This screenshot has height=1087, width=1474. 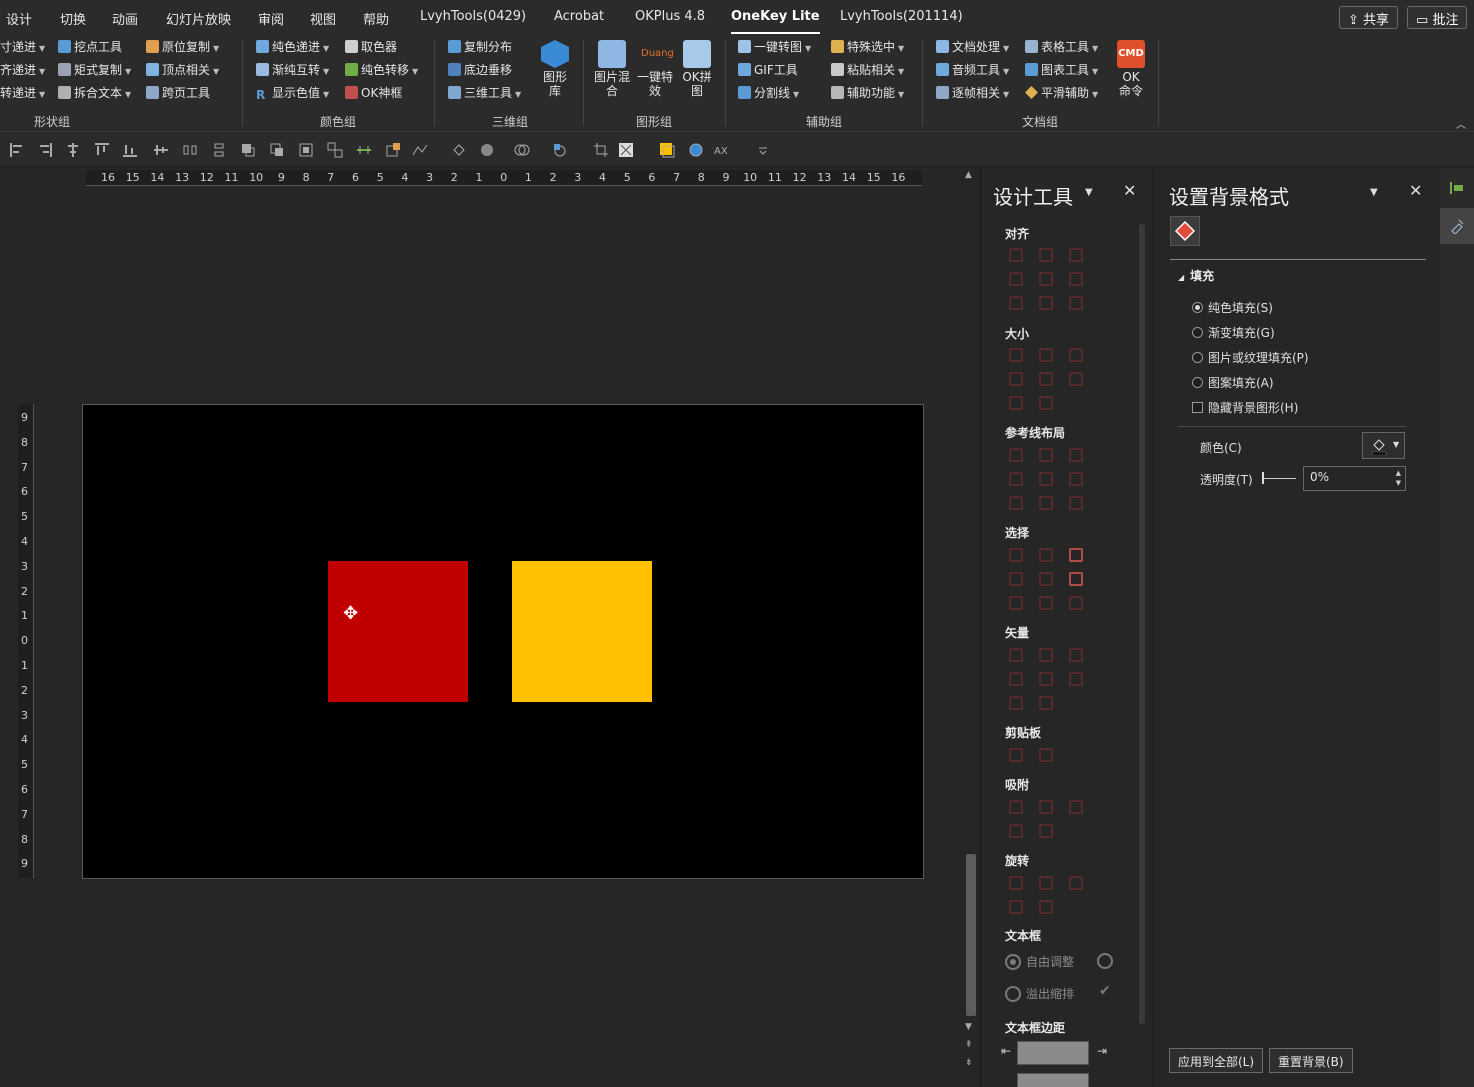 What do you see at coordinates (972, 93) in the screenshot?
I see `frame-related-button: 逐帧相关 ▼` at bounding box center [972, 93].